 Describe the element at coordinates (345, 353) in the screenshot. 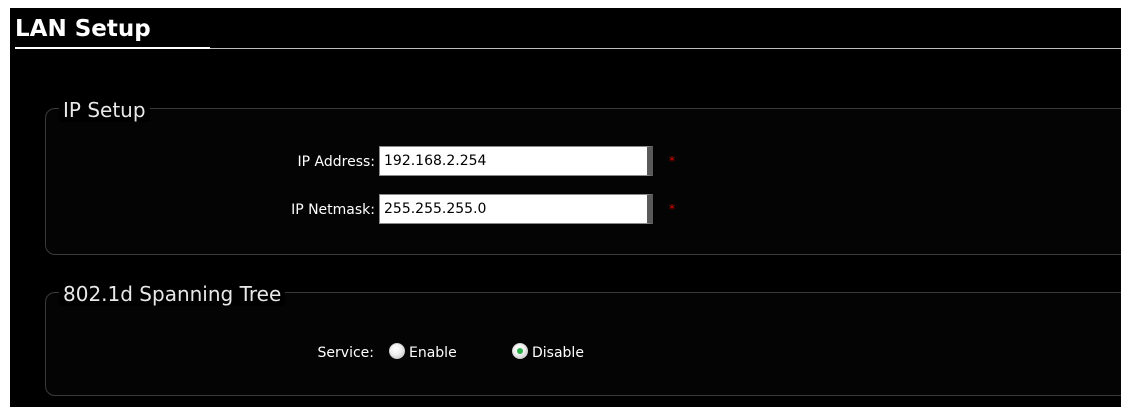

I see `service-label: Service:` at that location.